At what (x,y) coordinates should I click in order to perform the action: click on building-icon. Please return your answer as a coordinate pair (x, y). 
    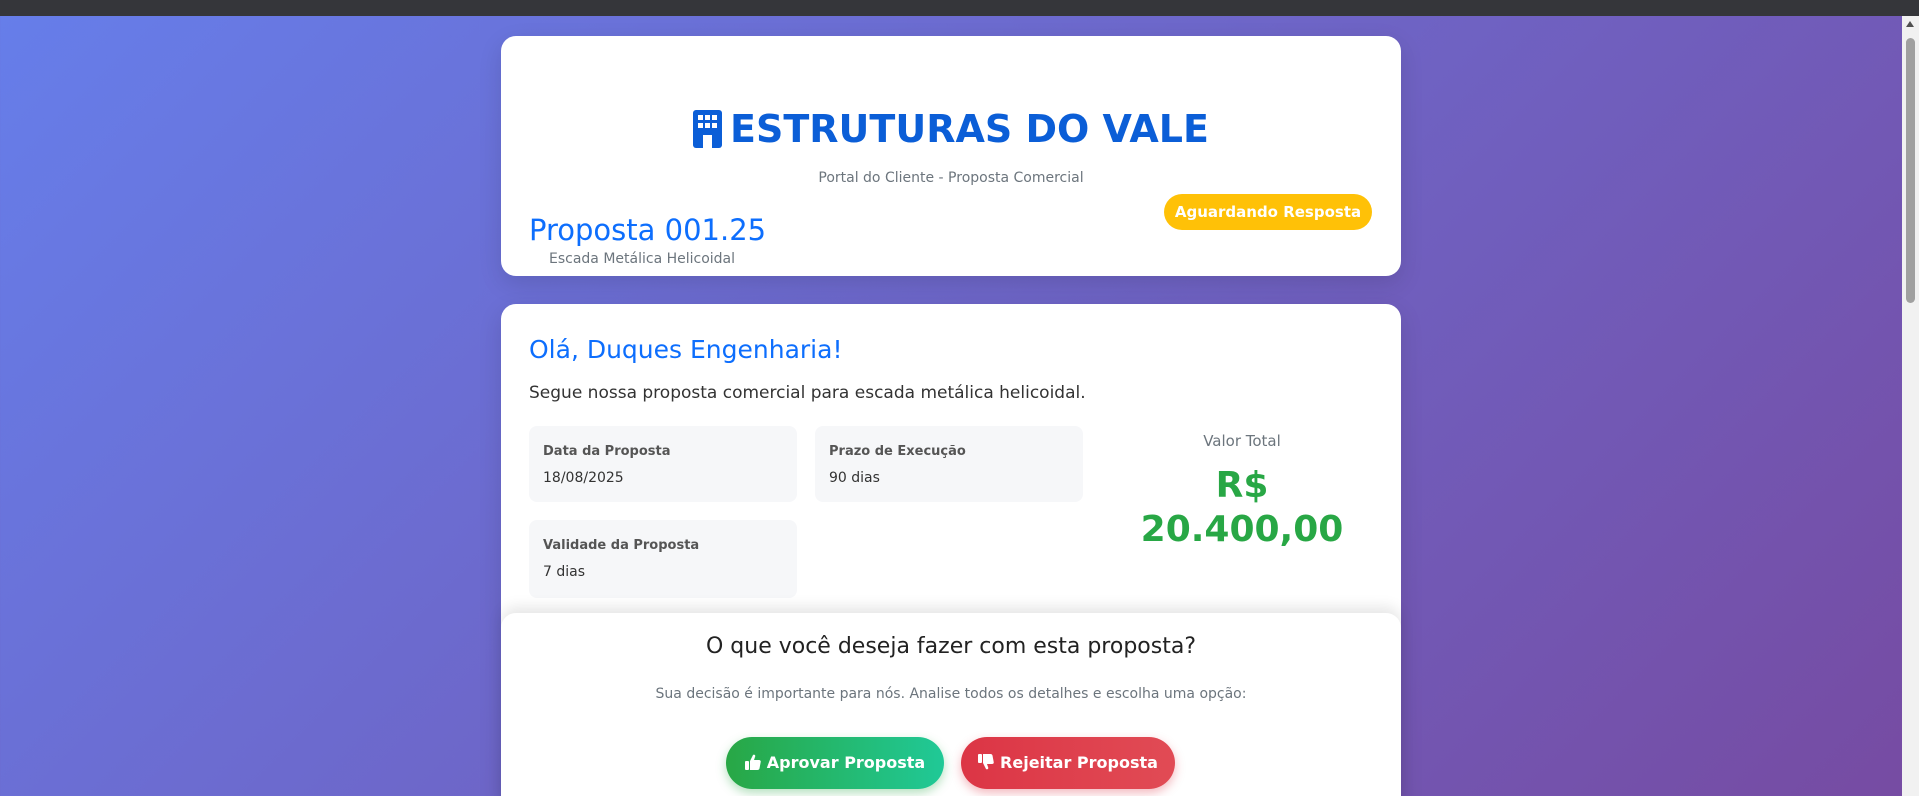
    Looking at the image, I should click on (708, 129).